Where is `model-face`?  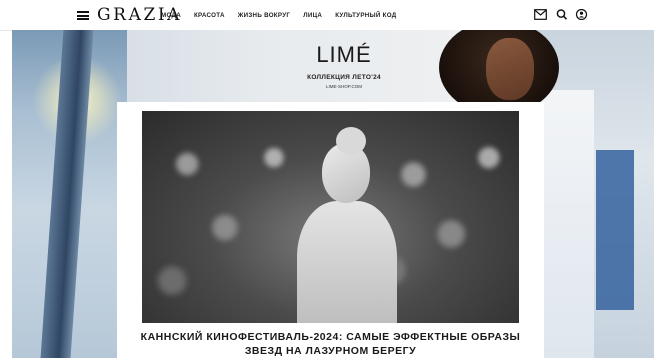
model-face is located at coordinates (510, 69).